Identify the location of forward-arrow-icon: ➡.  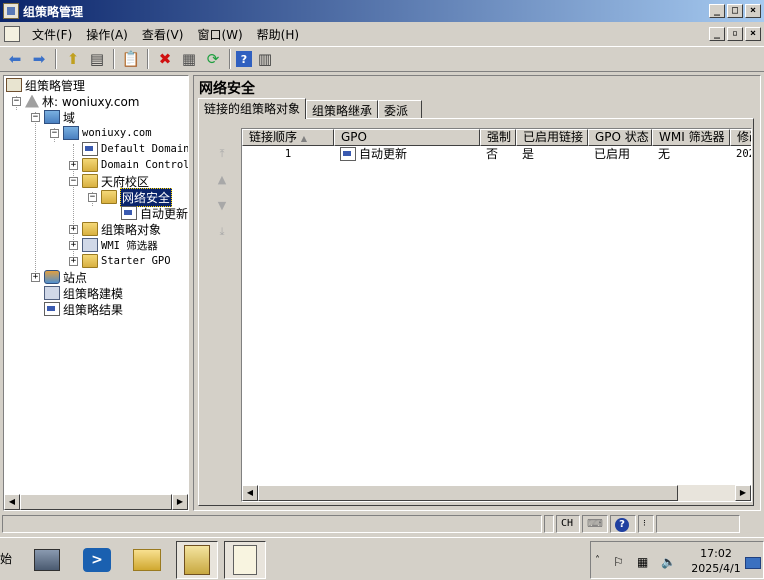
(39, 59).